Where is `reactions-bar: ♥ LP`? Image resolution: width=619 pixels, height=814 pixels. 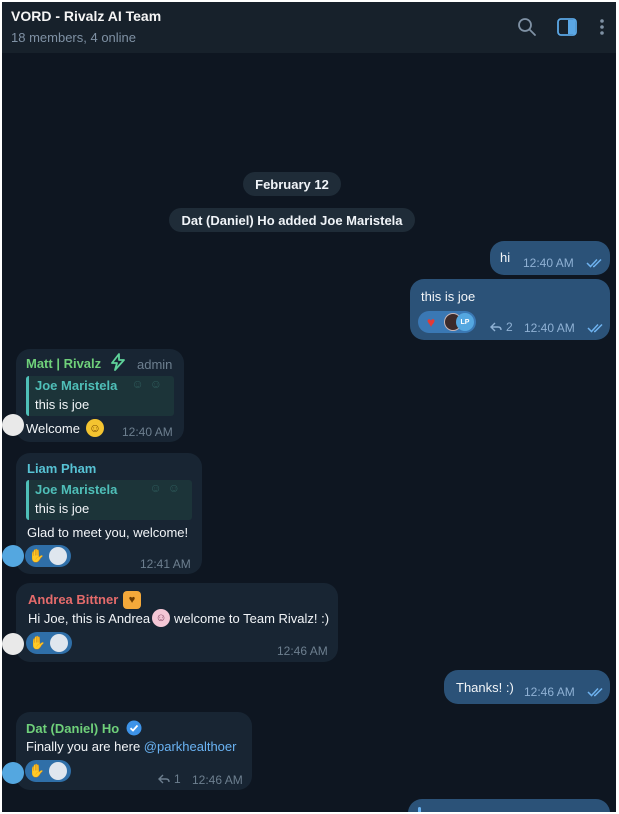
reactions-bar: ♥ LP is located at coordinates (447, 322).